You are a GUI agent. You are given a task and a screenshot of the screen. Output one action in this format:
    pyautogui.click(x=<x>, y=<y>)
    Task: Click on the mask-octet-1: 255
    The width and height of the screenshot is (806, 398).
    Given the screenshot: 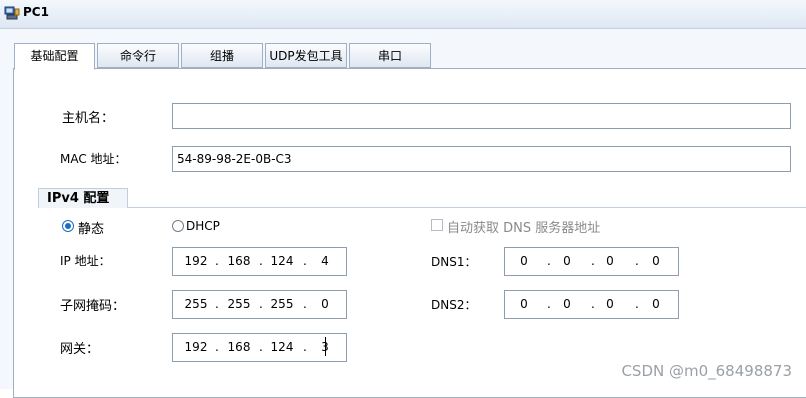 What is the action you would take?
    pyautogui.click(x=196, y=304)
    